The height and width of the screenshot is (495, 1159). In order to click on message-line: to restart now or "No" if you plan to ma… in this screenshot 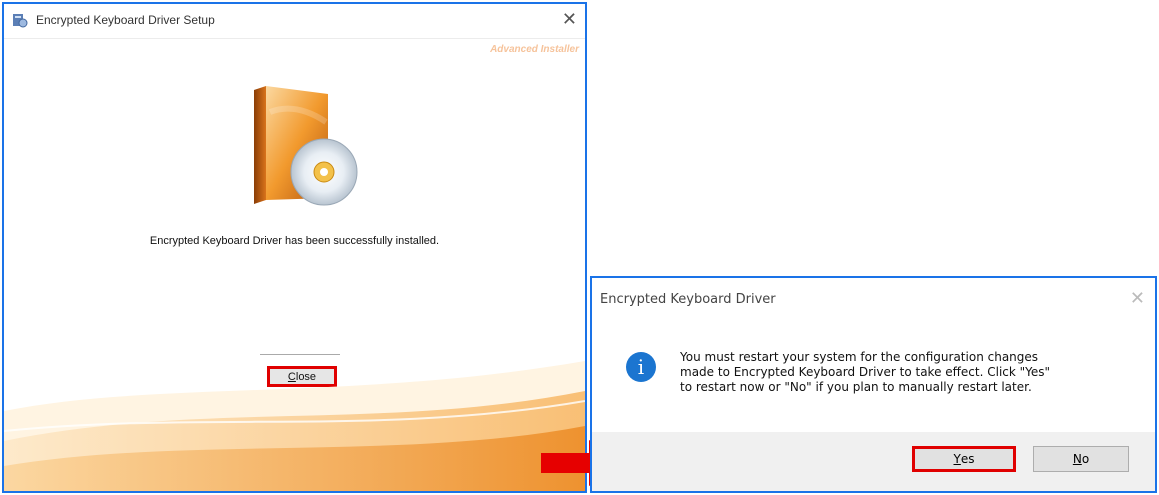, I will do `click(856, 387)`.